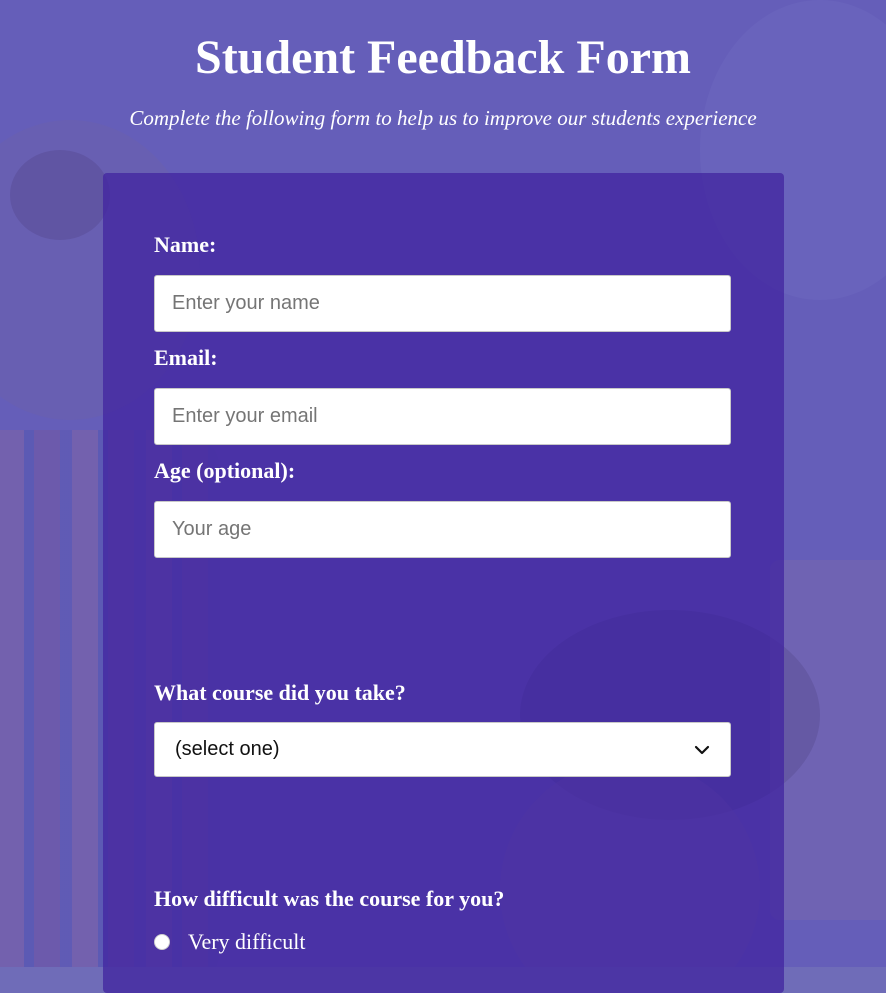  What do you see at coordinates (225, 470) in the screenshot?
I see `age-label: Age (optional):` at bounding box center [225, 470].